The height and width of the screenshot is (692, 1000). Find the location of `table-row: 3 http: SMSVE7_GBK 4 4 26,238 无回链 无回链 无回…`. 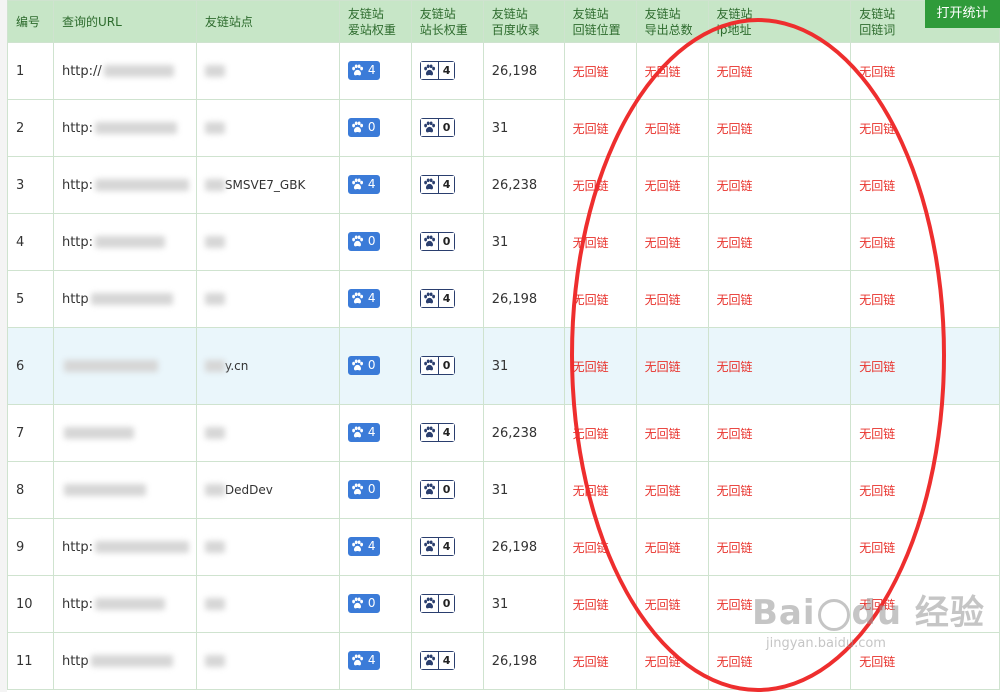

table-row: 3 http: SMSVE7_GBK 4 4 26,238 无回链 无回链 无回… is located at coordinates (503, 185).